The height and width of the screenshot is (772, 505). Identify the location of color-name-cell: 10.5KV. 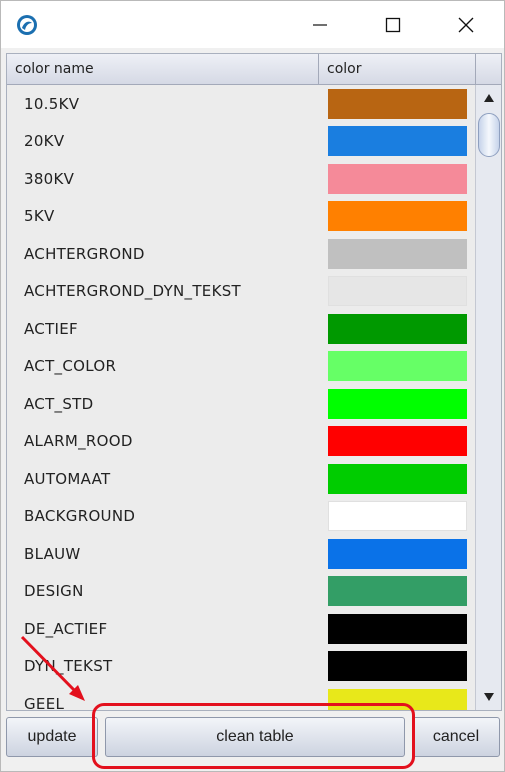
(163, 104).